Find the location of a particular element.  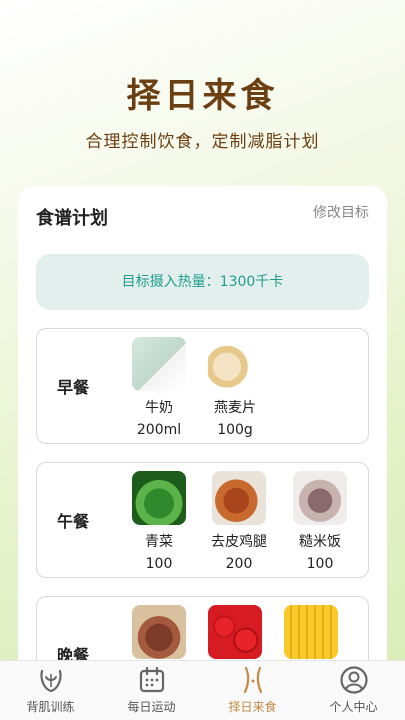

meal-label: 午餐 is located at coordinates (73, 521).